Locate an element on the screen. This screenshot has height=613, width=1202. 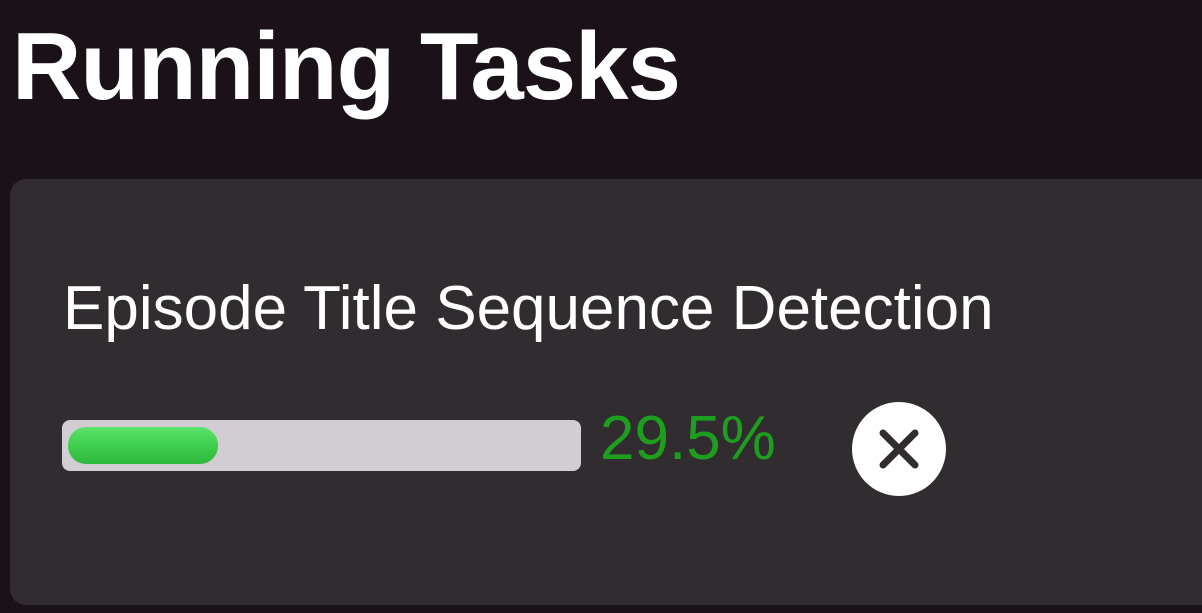
progress-percent: 29.5% is located at coordinates (688, 438).